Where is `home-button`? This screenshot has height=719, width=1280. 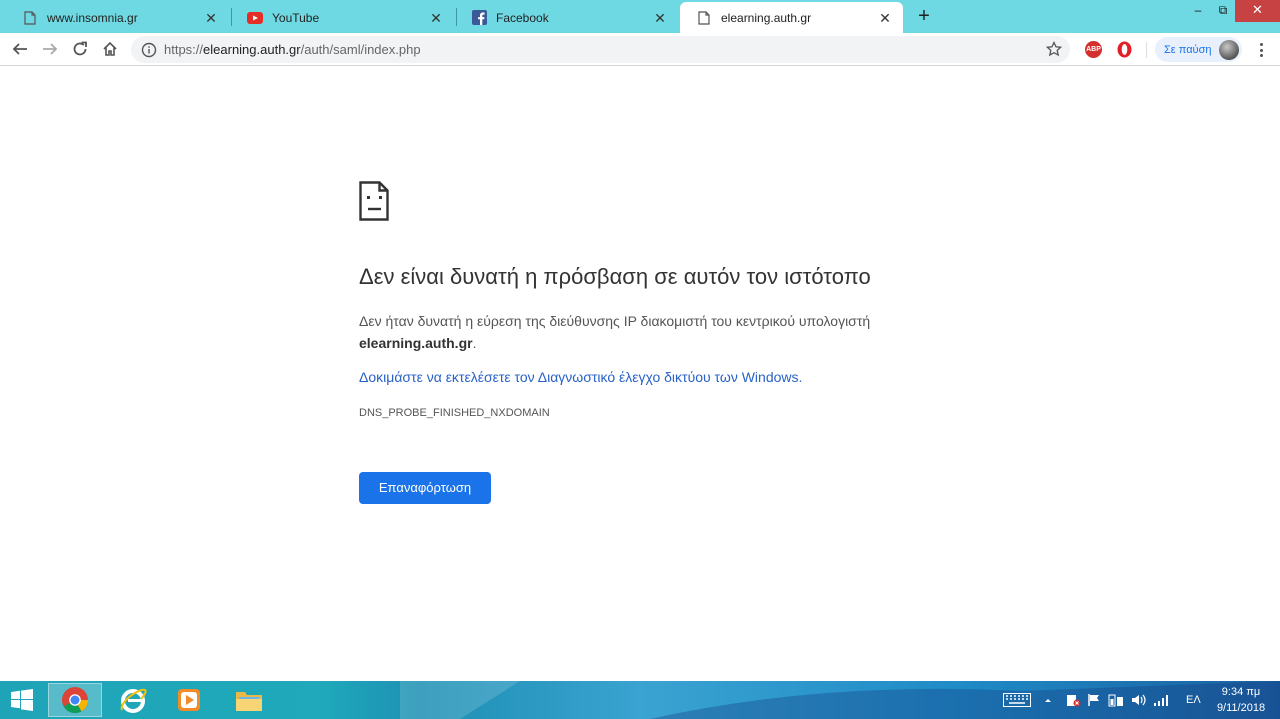 home-button is located at coordinates (110, 49).